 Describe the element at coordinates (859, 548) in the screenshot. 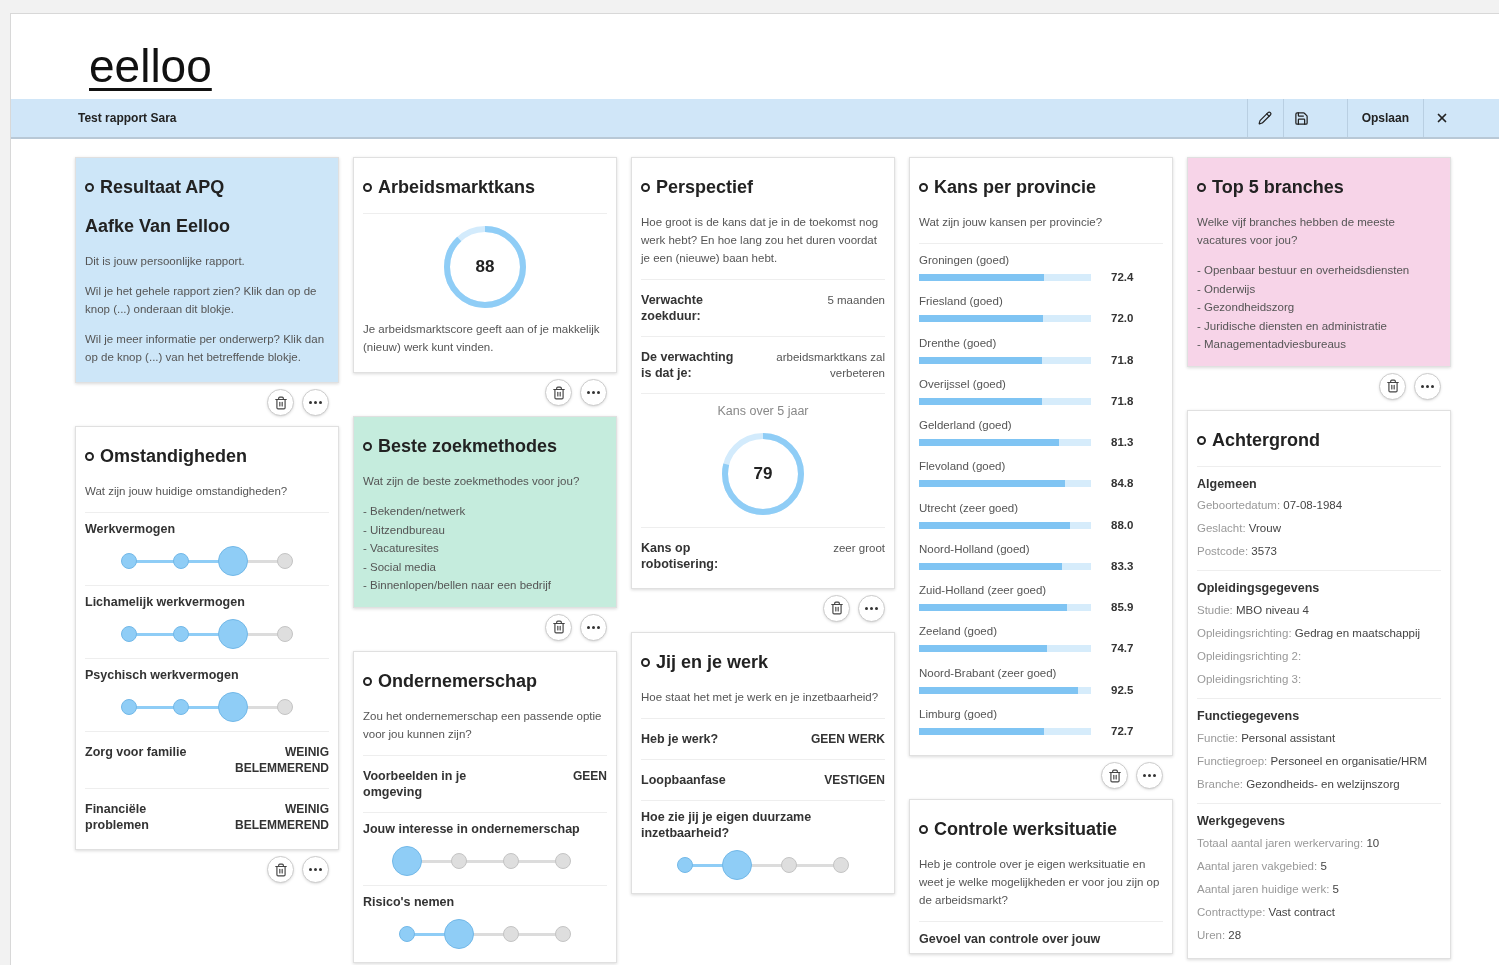

I see `field-value: zeer groot` at that location.